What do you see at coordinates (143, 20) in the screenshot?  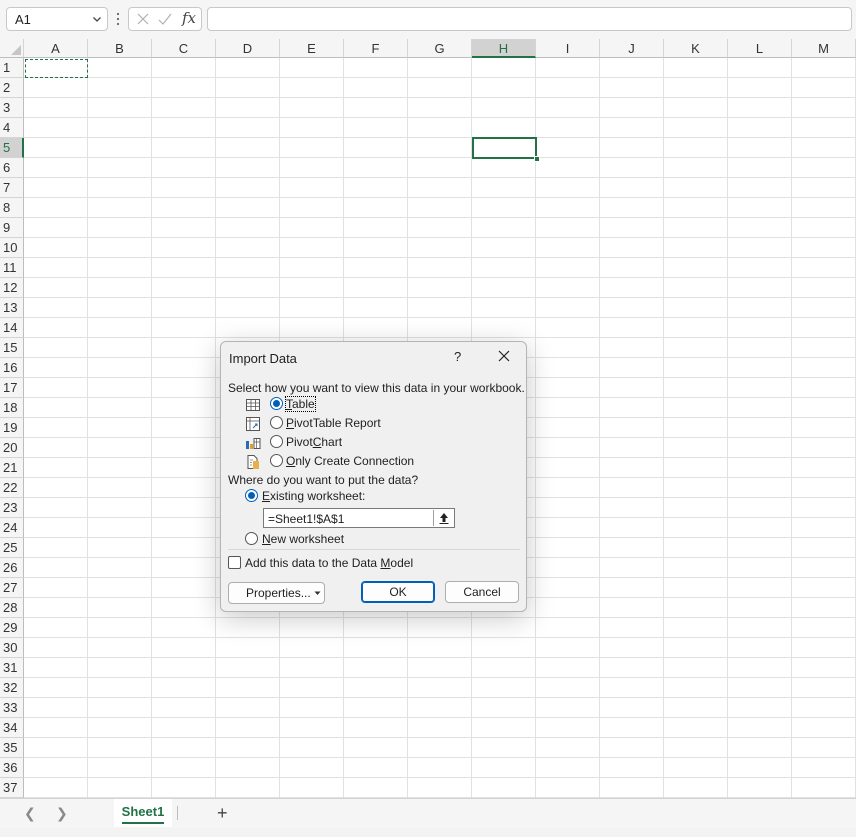 I see `cancel-icon` at bounding box center [143, 20].